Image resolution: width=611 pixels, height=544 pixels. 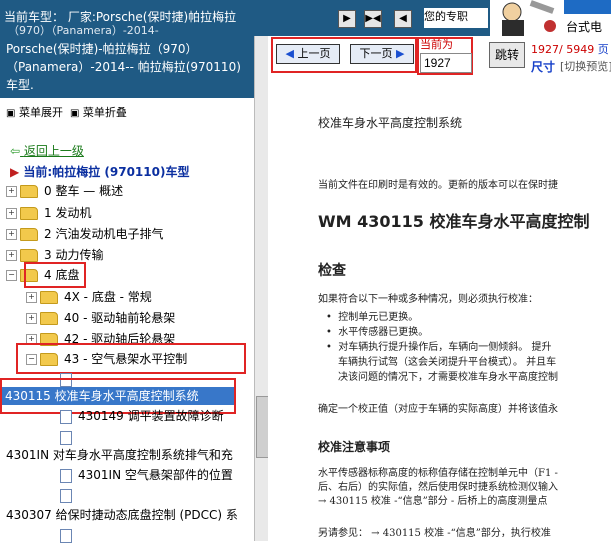 What do you see at coordinates (55, 275) in the screenshot?
I see `highlight-box-chassis` at bounding box center [55, 275].